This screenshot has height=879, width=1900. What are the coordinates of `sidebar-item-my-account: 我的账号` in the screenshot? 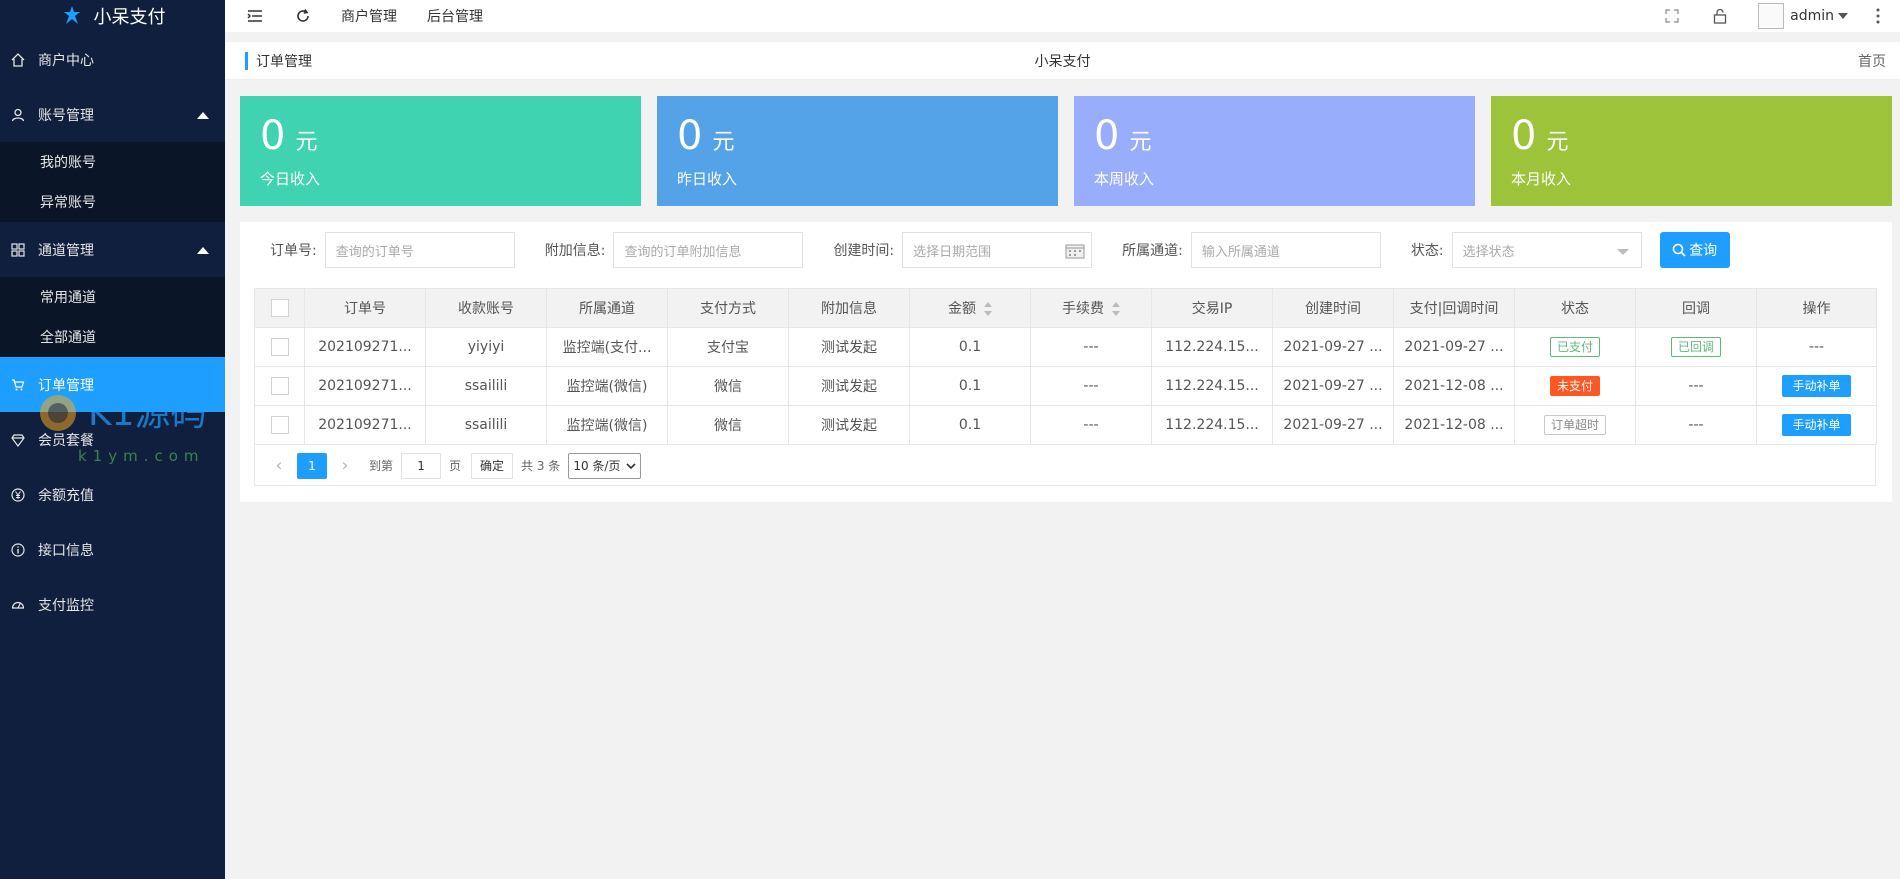 It's located at (112, 162).